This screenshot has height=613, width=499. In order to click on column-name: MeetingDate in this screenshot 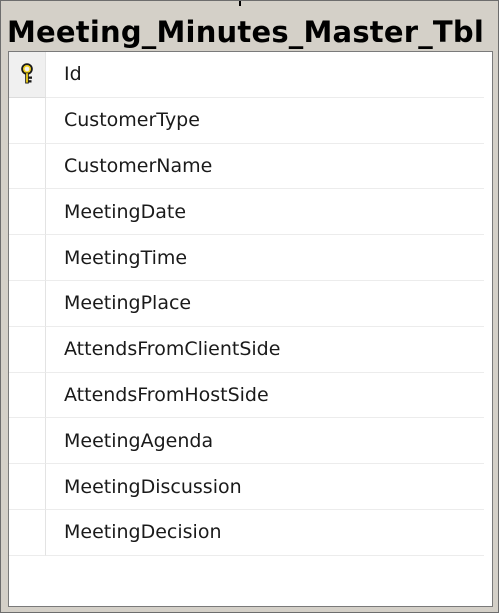, I will do `click(265, 212)`.